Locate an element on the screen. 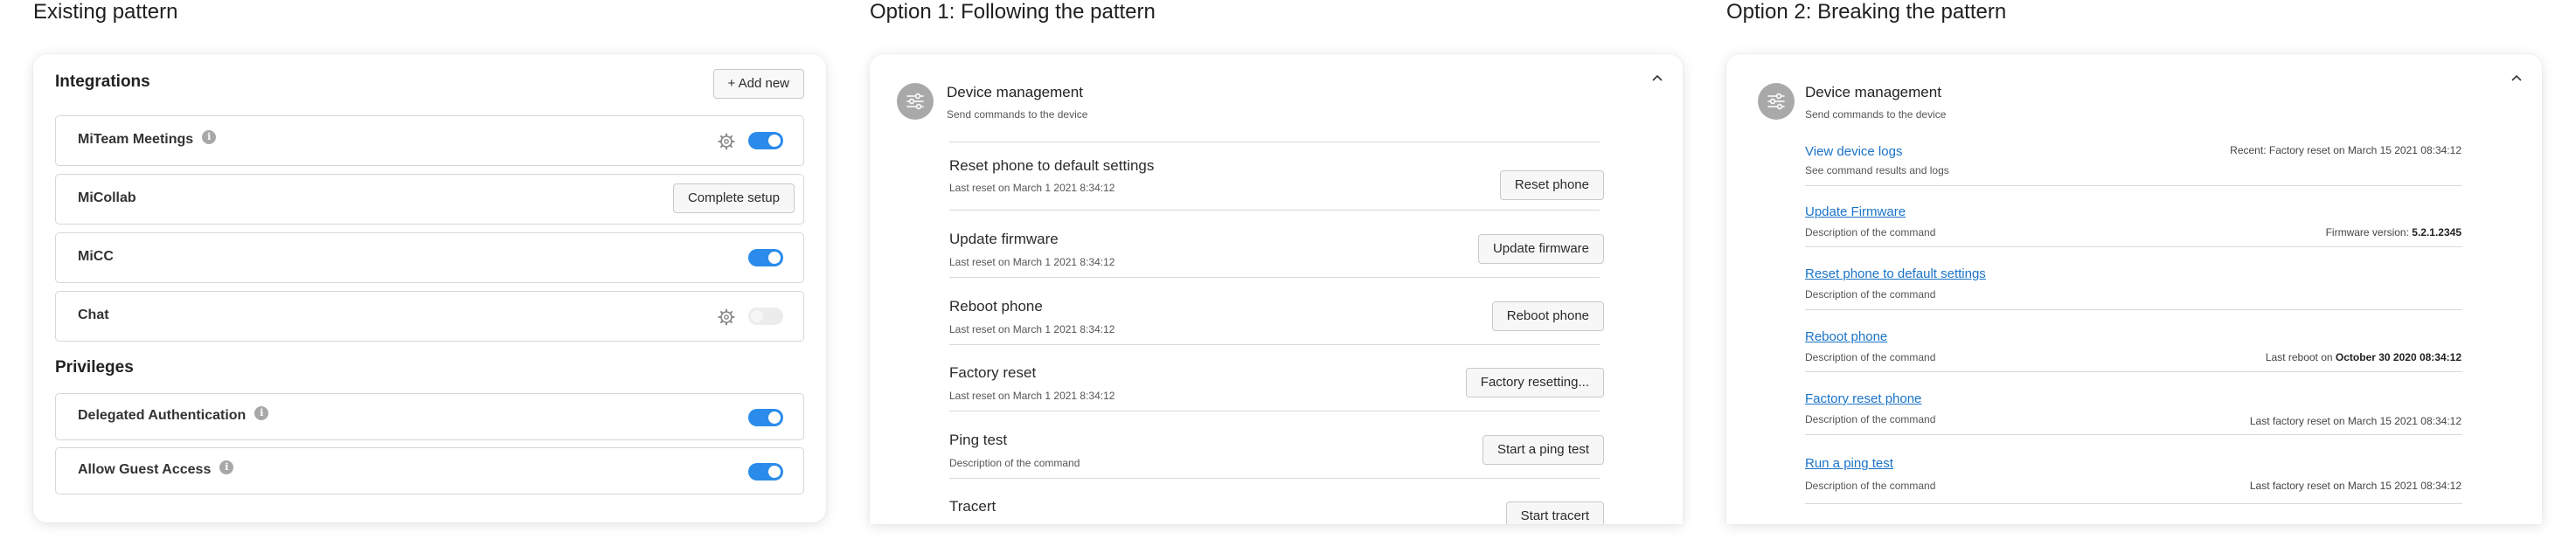  option2-title: Option 2: Breaking the pattern is located at coordinates (1866, 12).